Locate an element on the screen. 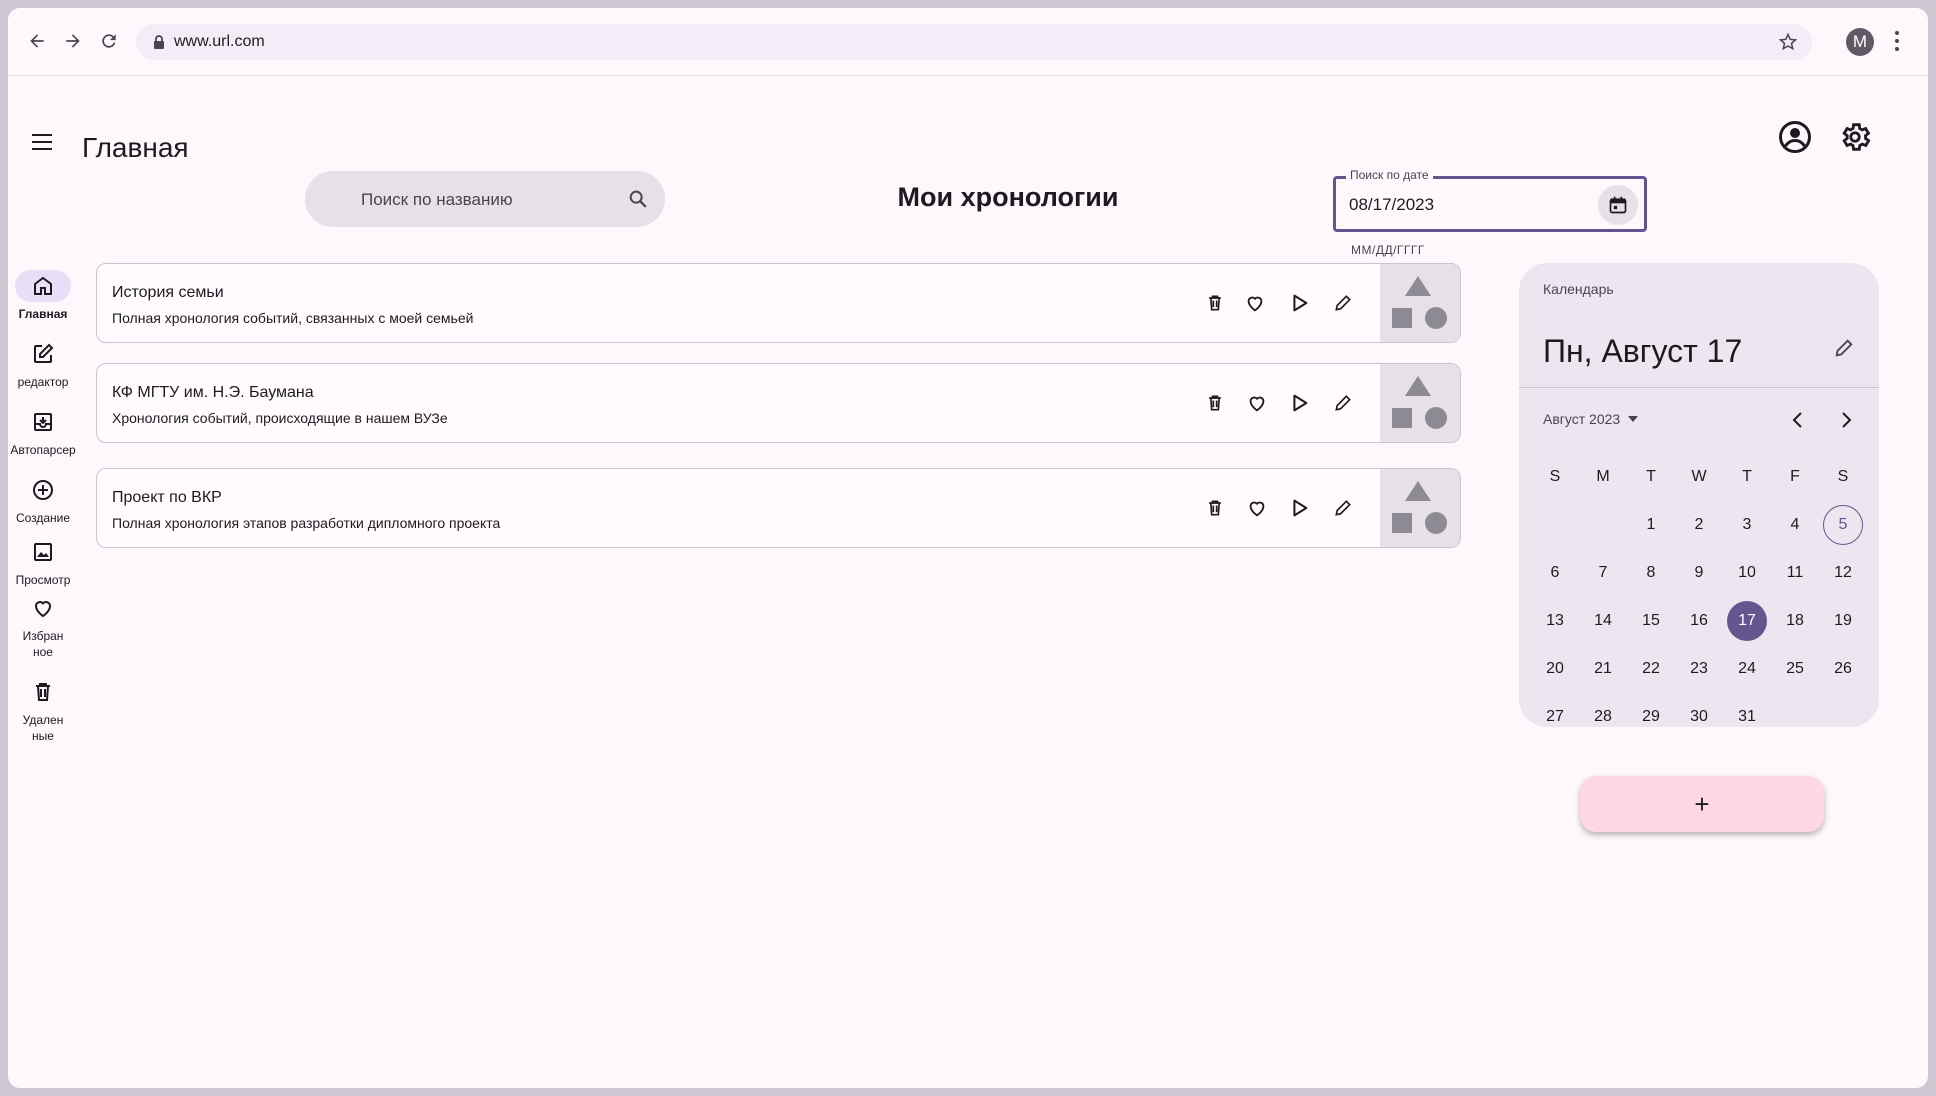 The height and width of the screenshot is (1096, 1936). calendar-day: 26 is located at coordinates (1843, 669).